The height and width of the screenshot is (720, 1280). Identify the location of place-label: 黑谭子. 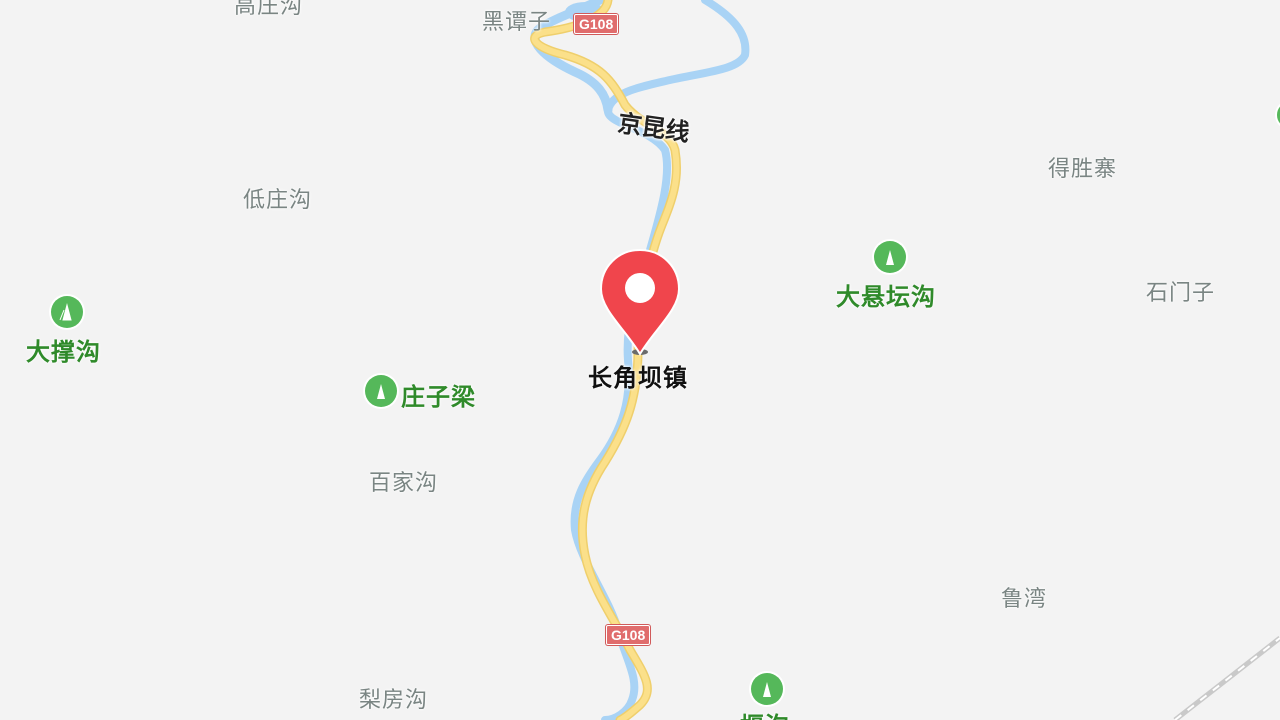
(516, 20).